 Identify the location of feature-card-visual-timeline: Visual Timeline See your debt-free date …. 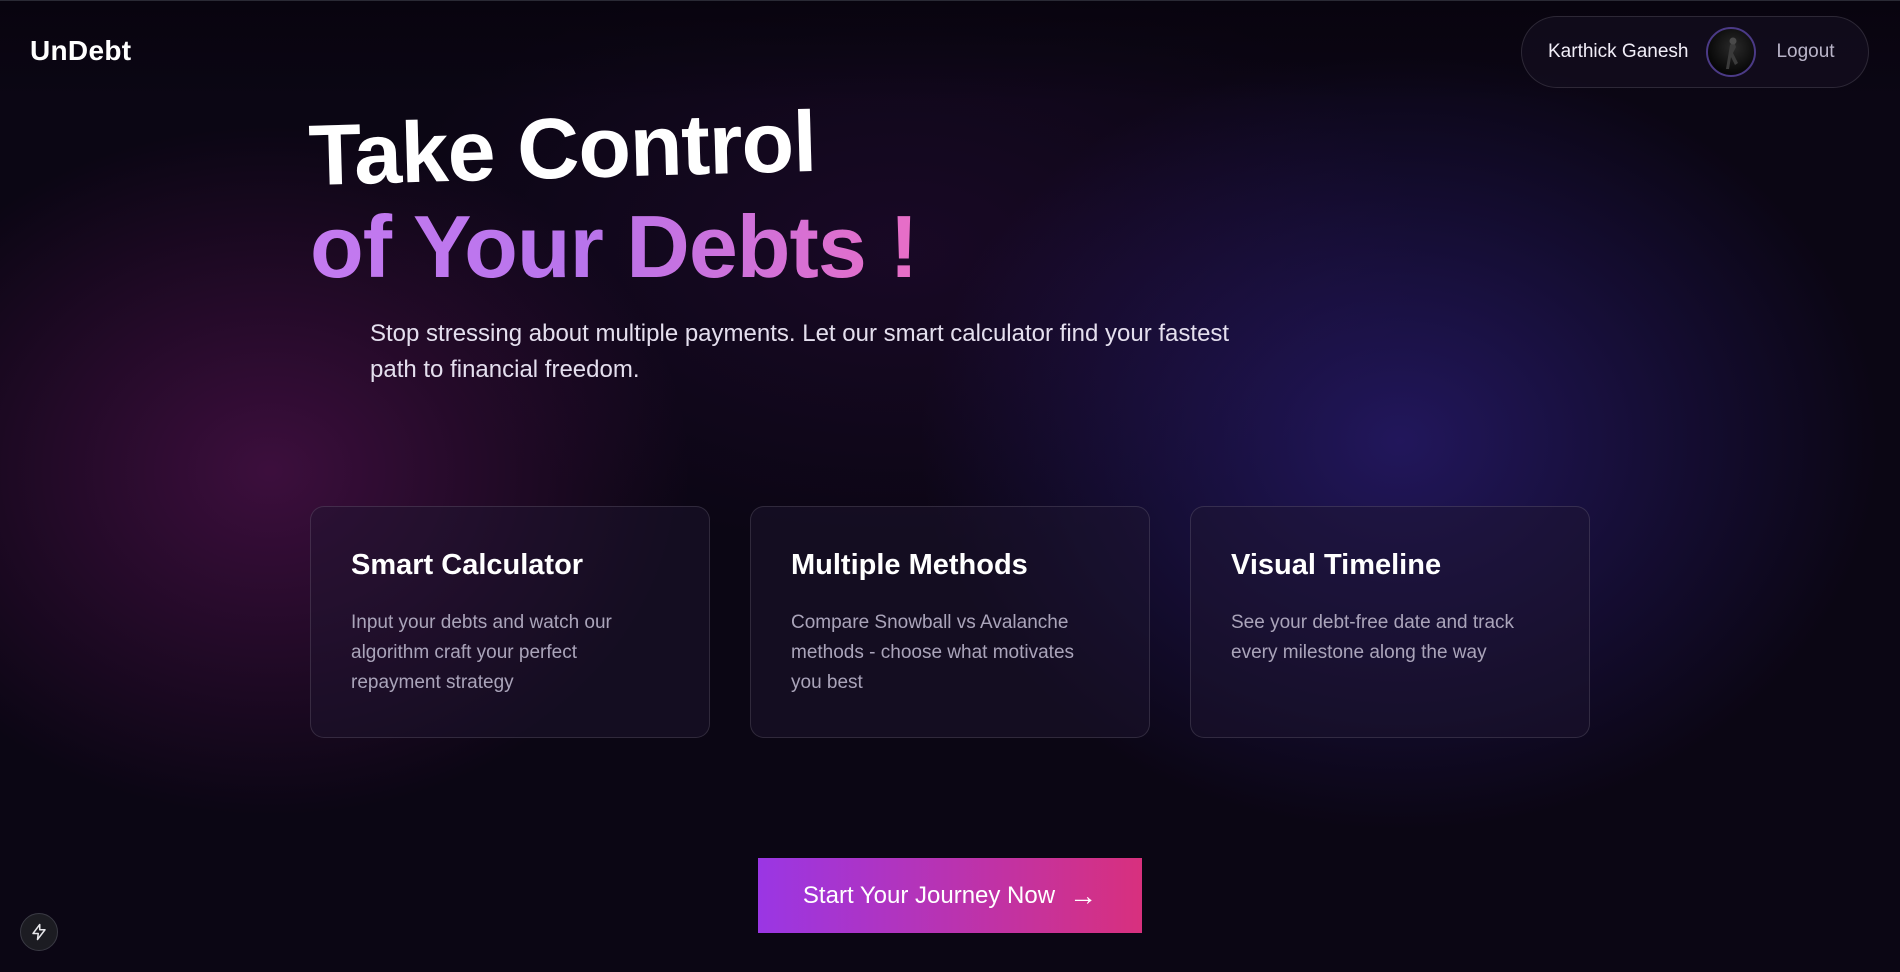
(1390, 622).